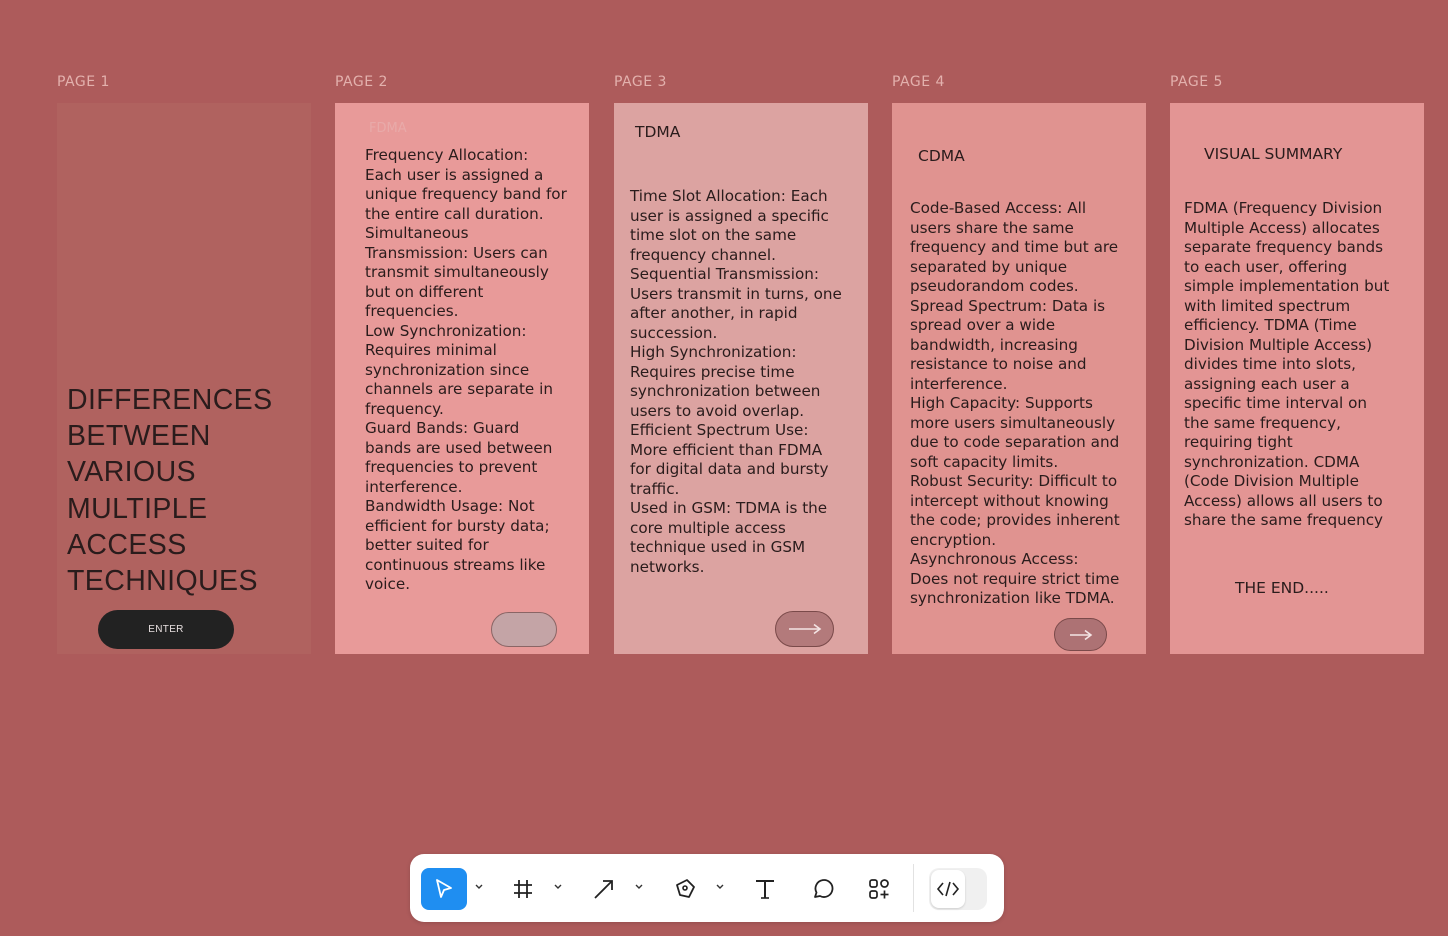 Image resolution: width=1448 pixels, height=936 pixels. What do you see at coordinates (713, 352) in the screenshot?
I see `body-line: High Synchronization:` at bounding box center [713, 352].